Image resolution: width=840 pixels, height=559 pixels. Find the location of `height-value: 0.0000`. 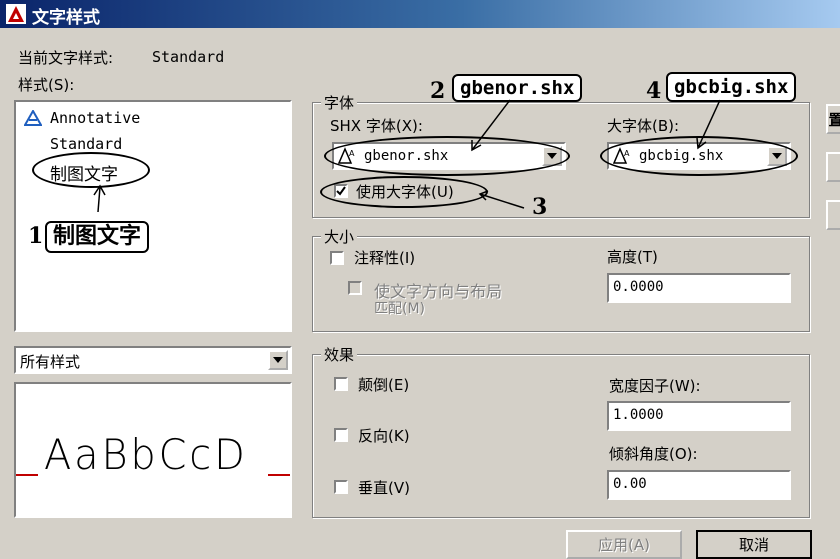

height-value: 0.0000 is located at coordinates (638, 287).